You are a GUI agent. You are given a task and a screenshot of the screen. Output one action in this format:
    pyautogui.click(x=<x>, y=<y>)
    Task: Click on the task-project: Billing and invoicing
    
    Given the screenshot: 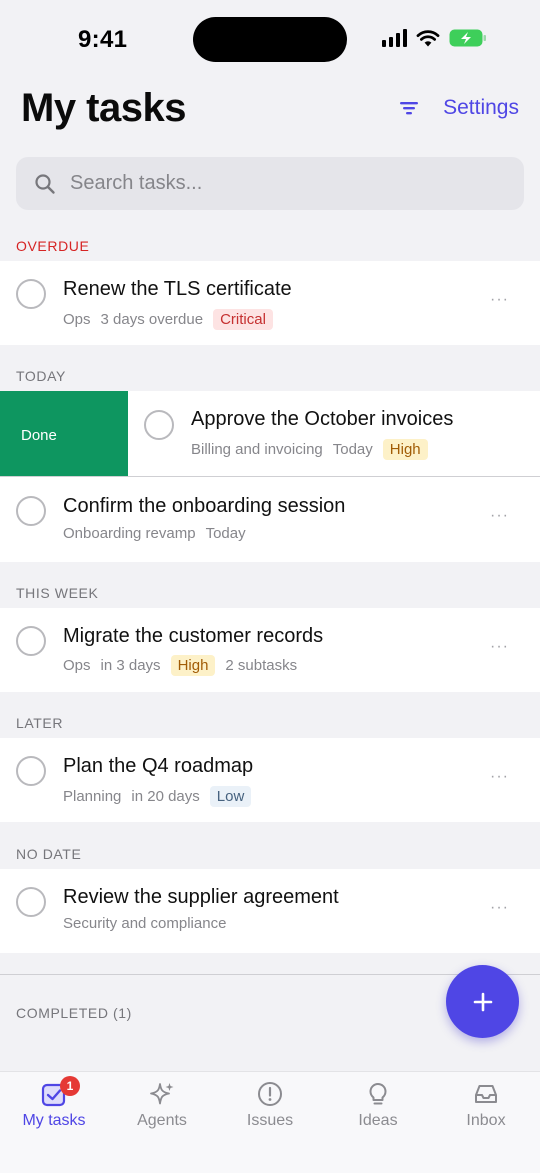 What is the action you would take?
    pyautogui.click(x=257, y=449)
    